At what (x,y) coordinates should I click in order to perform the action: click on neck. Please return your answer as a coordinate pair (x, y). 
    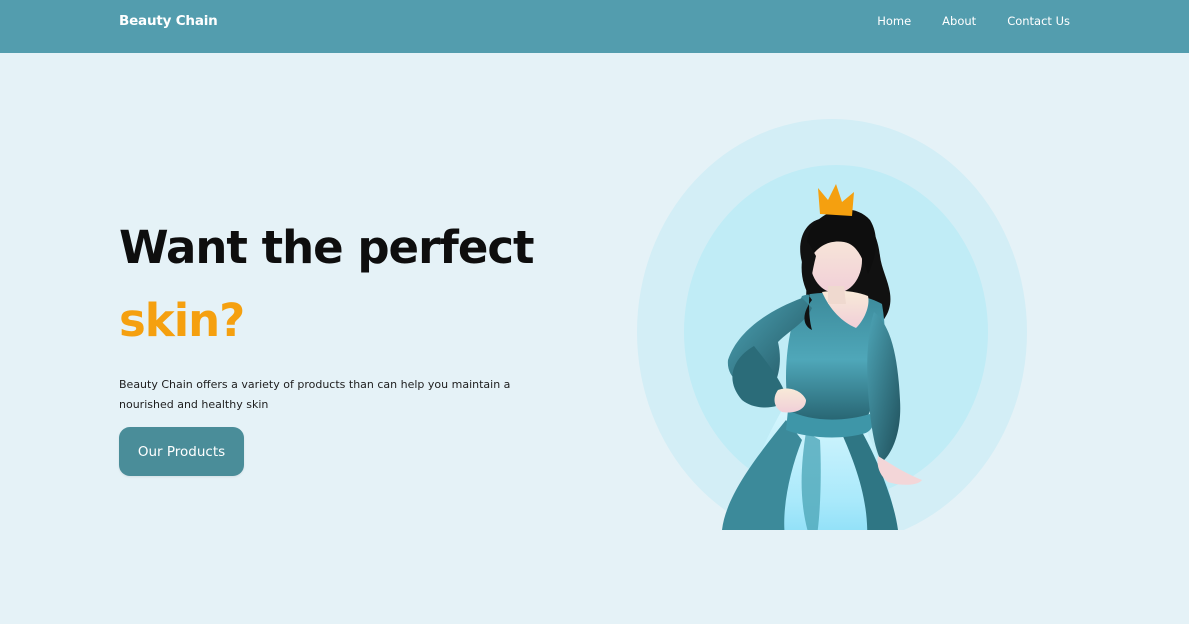
    Looking at the image, I should click on (837, 295).